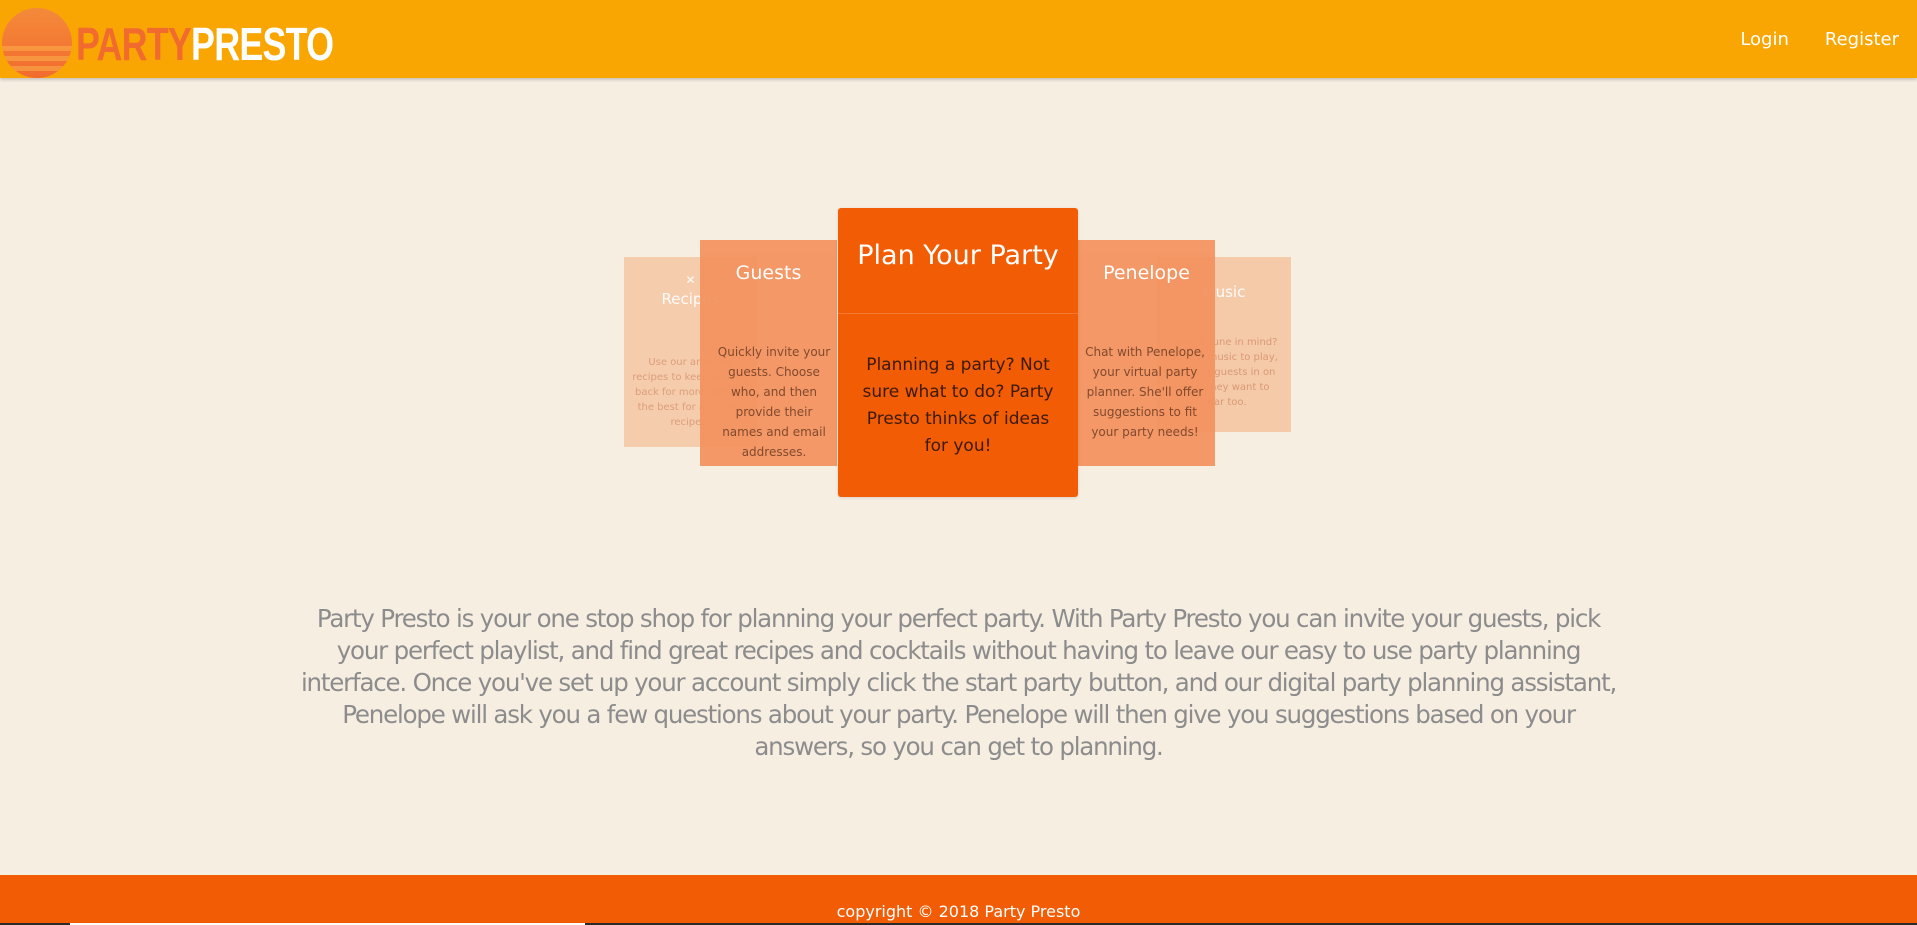  What do you see at coordinates (262, 44) in the screenshot?
I see `logo-presto-text: PRESTO` at bounding box center [262, 44].